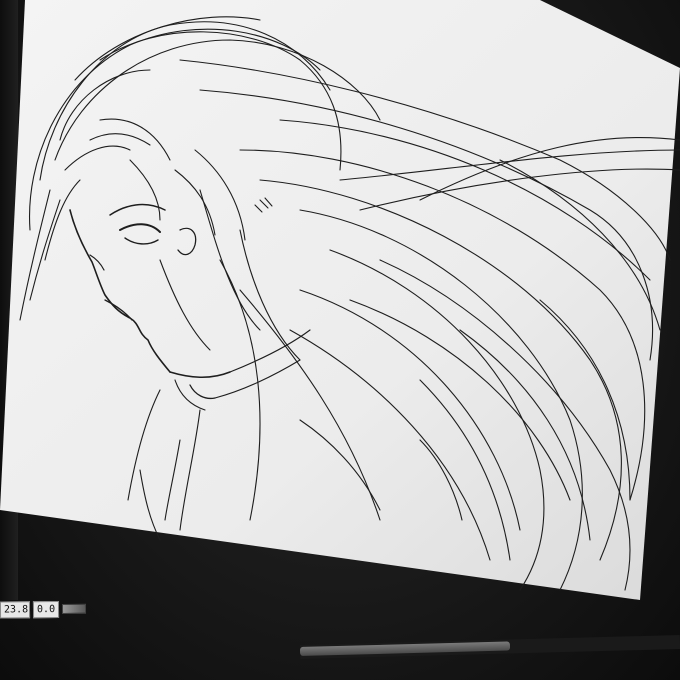 Image resolution: width=680 pixels, height=680 pixels. I want to click on navigator-statusbar: 23.8 0.0, so click(60, 608).